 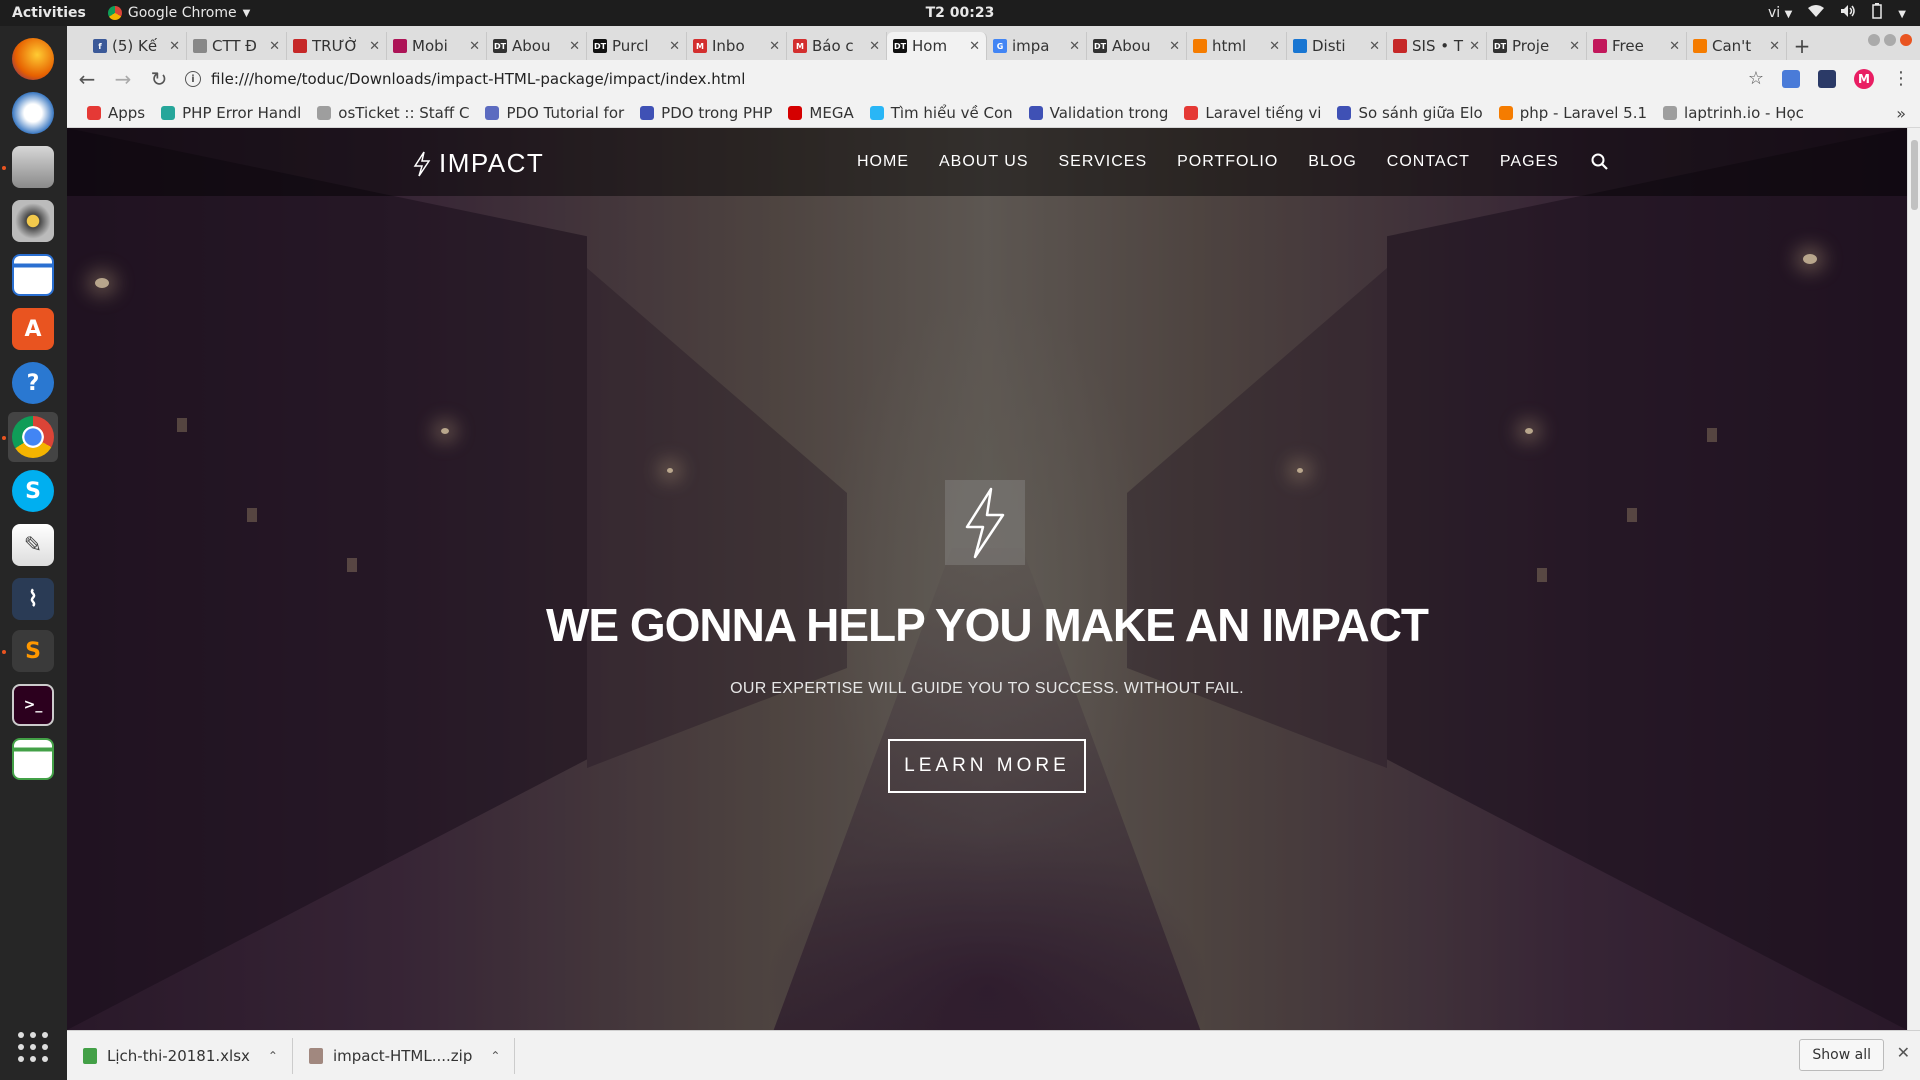 I want to click on dock-chrome, so click(x=33, y=437).